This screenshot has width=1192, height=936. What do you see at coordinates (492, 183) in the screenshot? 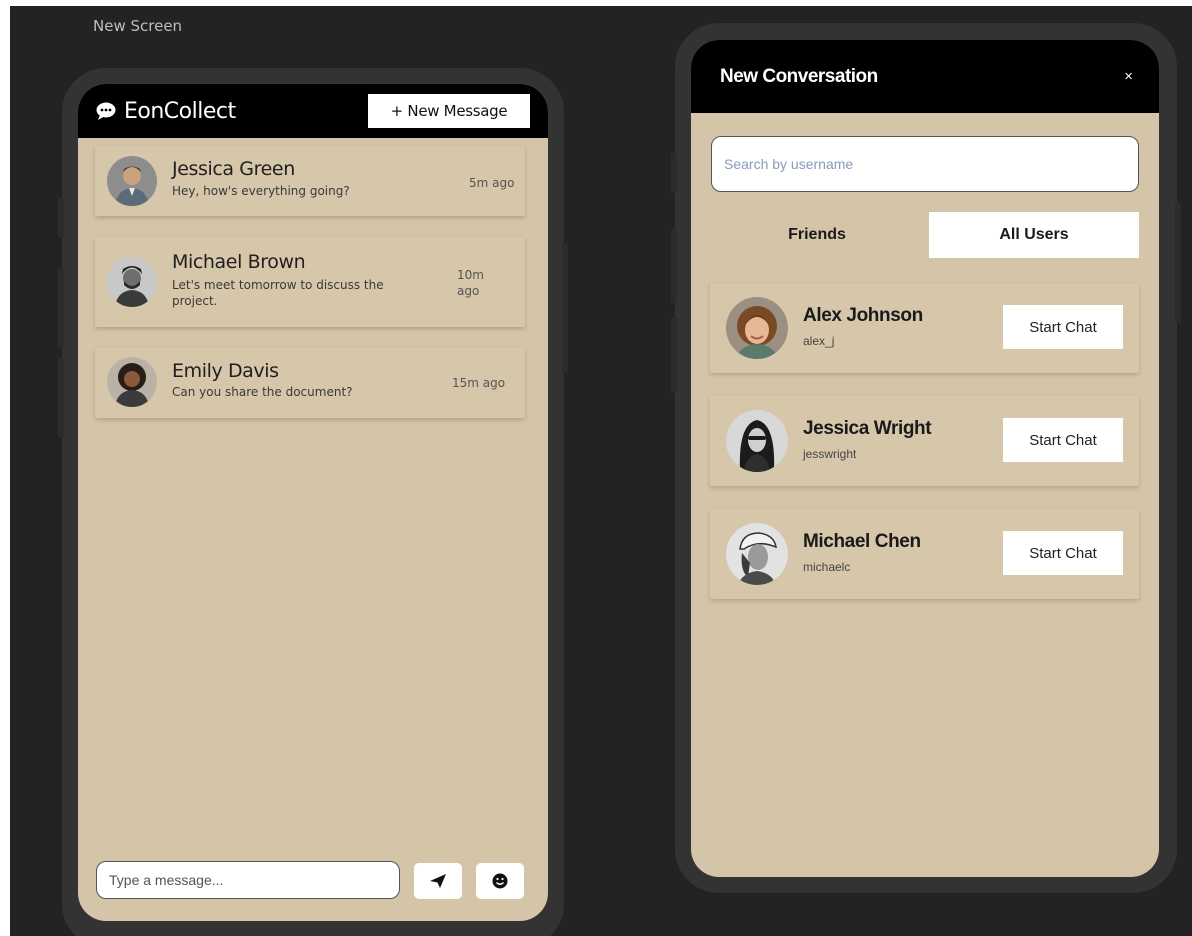
I see `conversation-time: 5m ago` at bounding box center [492, 183].